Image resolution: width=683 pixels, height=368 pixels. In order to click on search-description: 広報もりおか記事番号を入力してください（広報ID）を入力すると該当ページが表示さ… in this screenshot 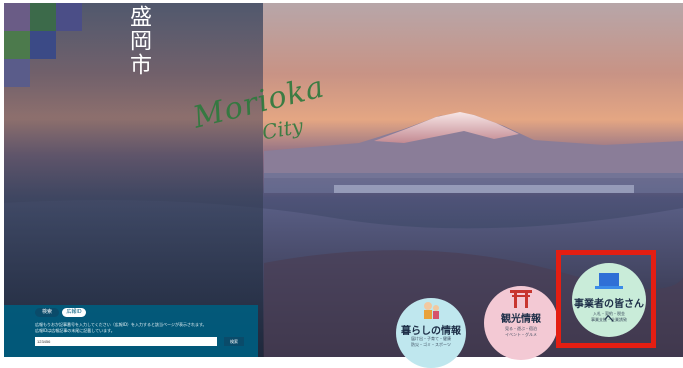, I will do `click(135, 328)`.